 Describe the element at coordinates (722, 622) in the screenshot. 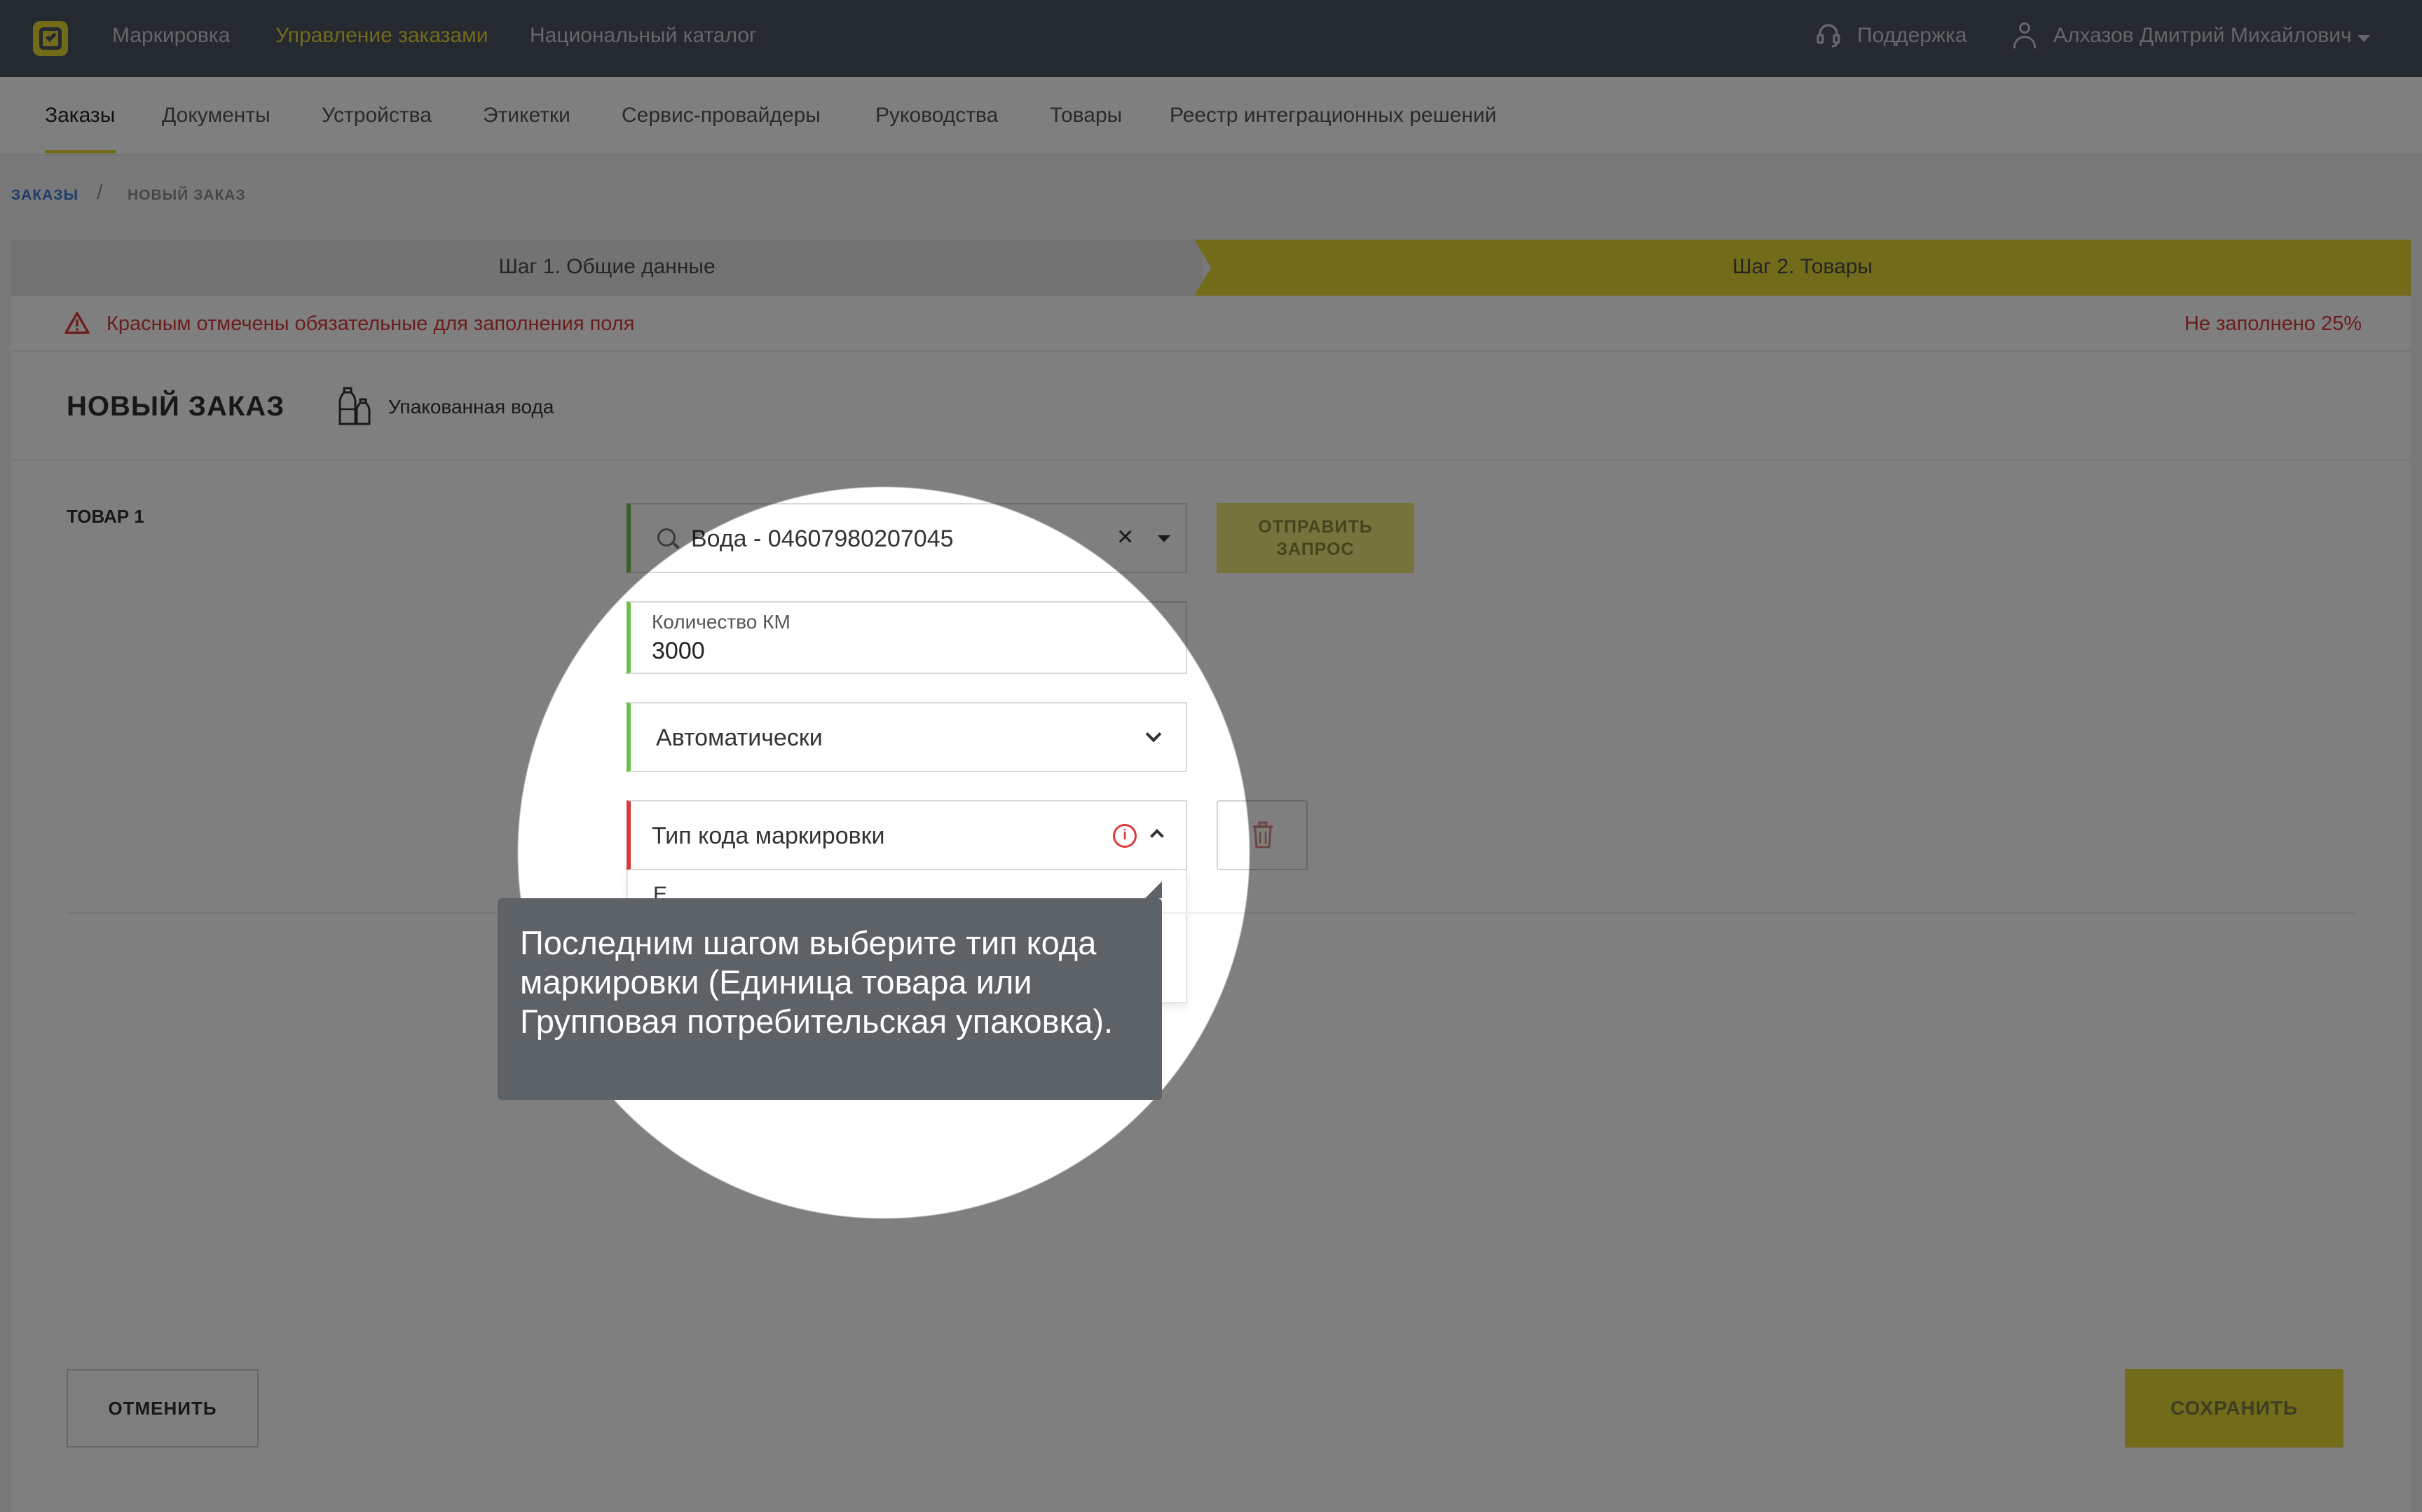

I see `quantity-label: Количество КМ` at that location.